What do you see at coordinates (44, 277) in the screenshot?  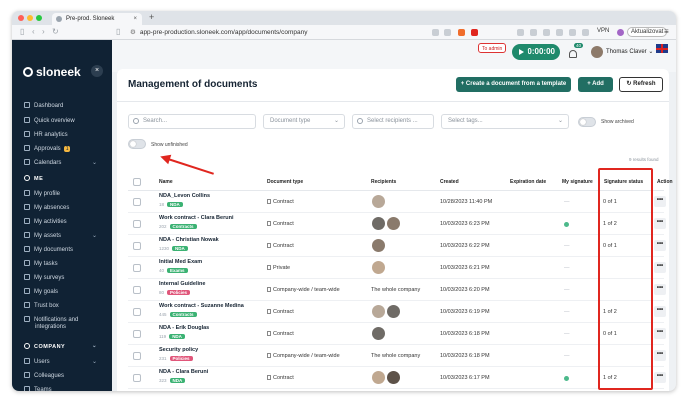 I see `sidebar-item-my-surveys: My surveys` at bounding box center [44, 277].